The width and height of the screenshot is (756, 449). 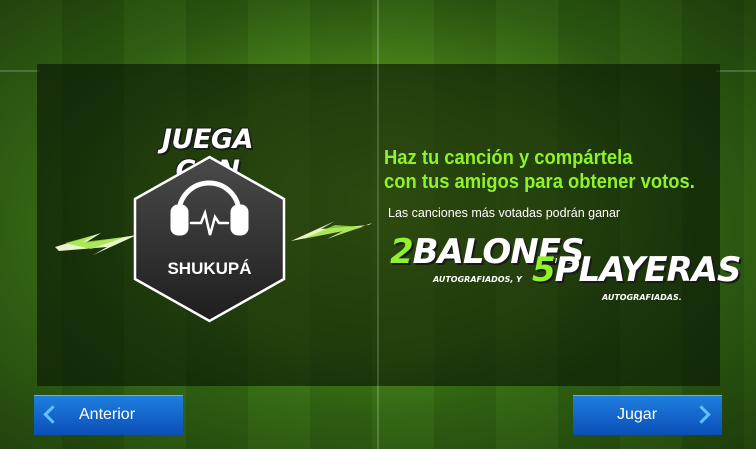 What do you see at coordinates (209, 268) in the screenshot?
I see `badge-name: SHUKUPÁ` at bounding box center [209, 268].